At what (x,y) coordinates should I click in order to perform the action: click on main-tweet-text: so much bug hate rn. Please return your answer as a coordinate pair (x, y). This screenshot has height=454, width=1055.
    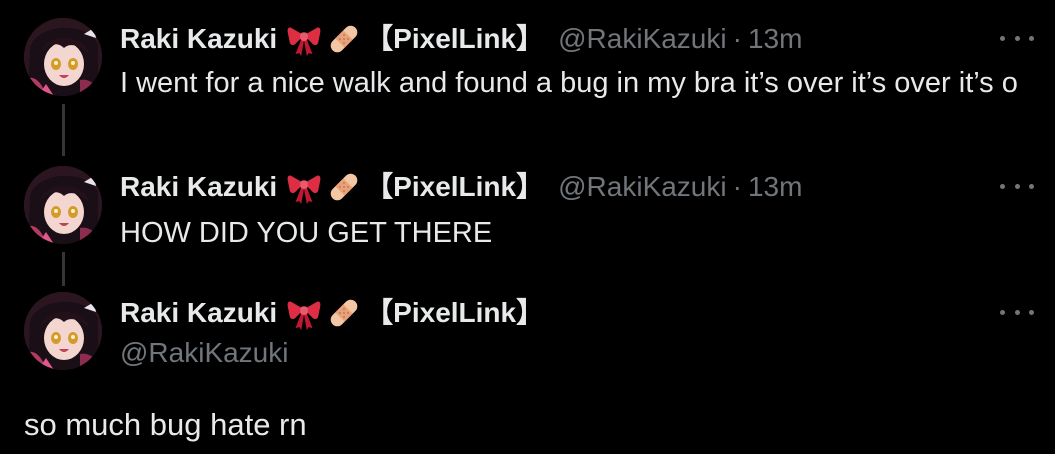
    Looking at the image, I should click on (165, 424).